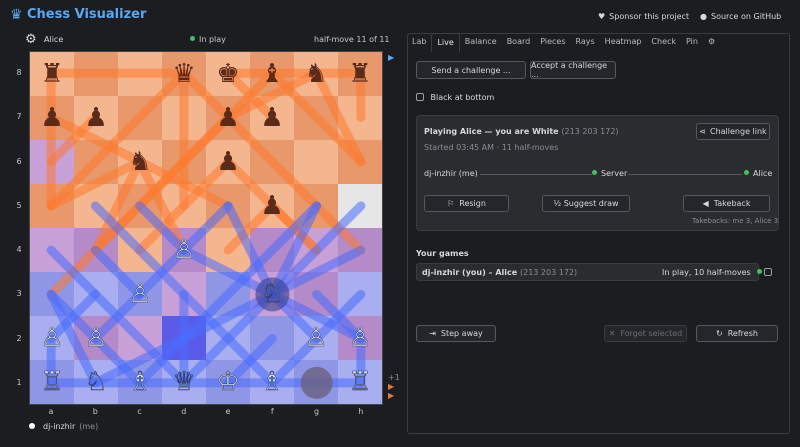 Image resolution: width=800 pixels, height=447 pixels. I want to click on resign-button: ⚐ Resign, so click(466, 203).